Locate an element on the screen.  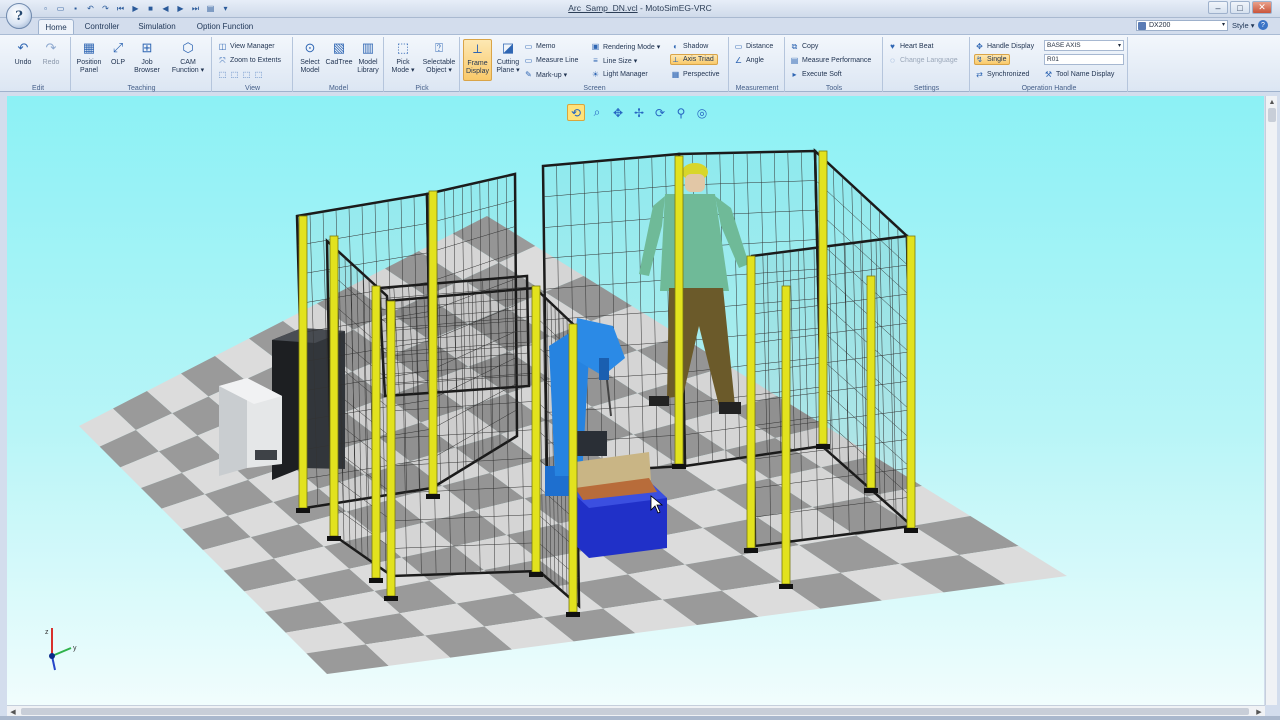
synchronized-button: ⇄ Synchronized is located at coordinates (1002, 74).